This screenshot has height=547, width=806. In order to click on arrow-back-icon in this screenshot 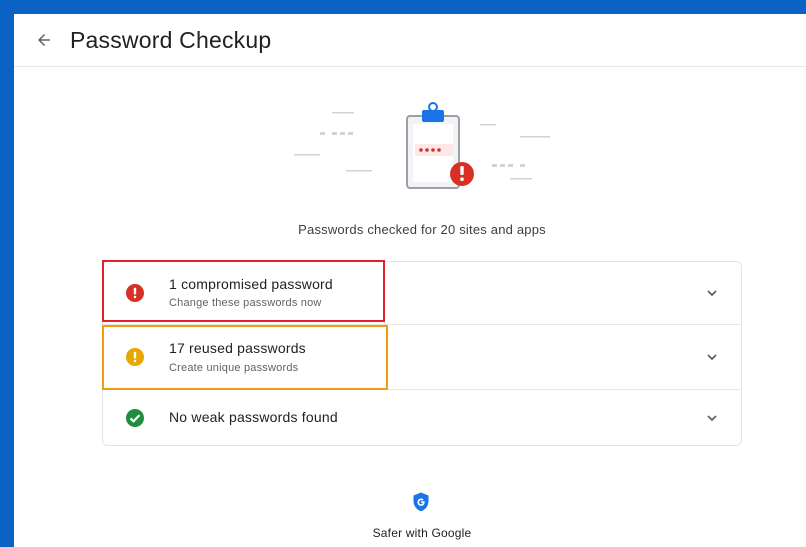, I will do `click(44, 40)`.